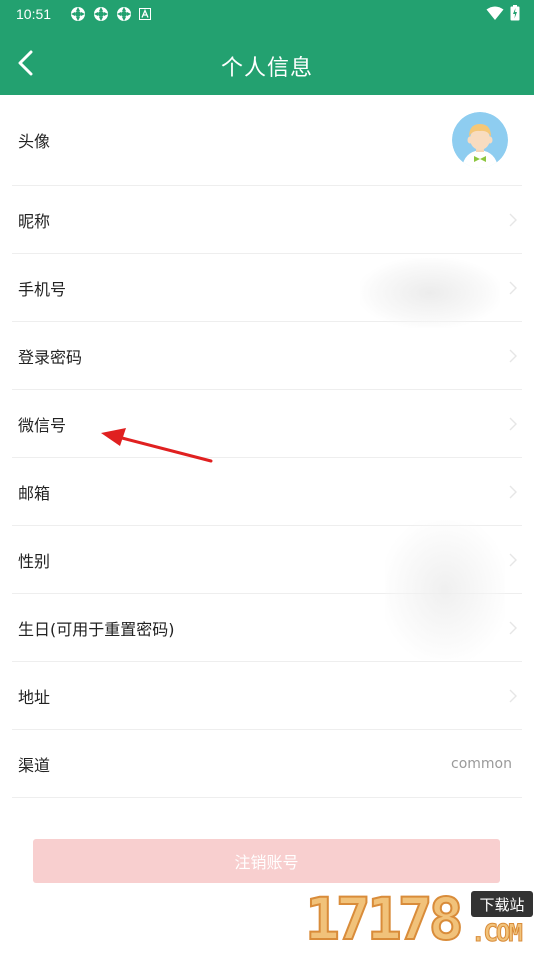 This screenshot has width=534, height=953. What do you see at coordinates (34, 141) in the screenshot?
I see `row-label: 头像` at bounding box center [34, 141].